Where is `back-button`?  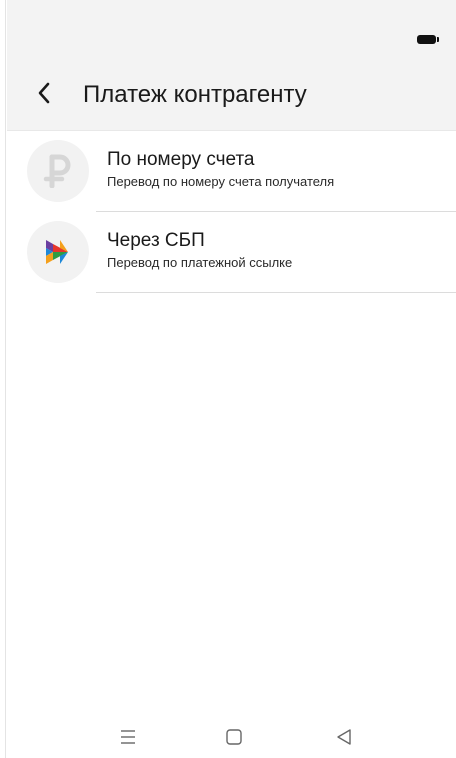
back-button is located at coordinates (44, 93).